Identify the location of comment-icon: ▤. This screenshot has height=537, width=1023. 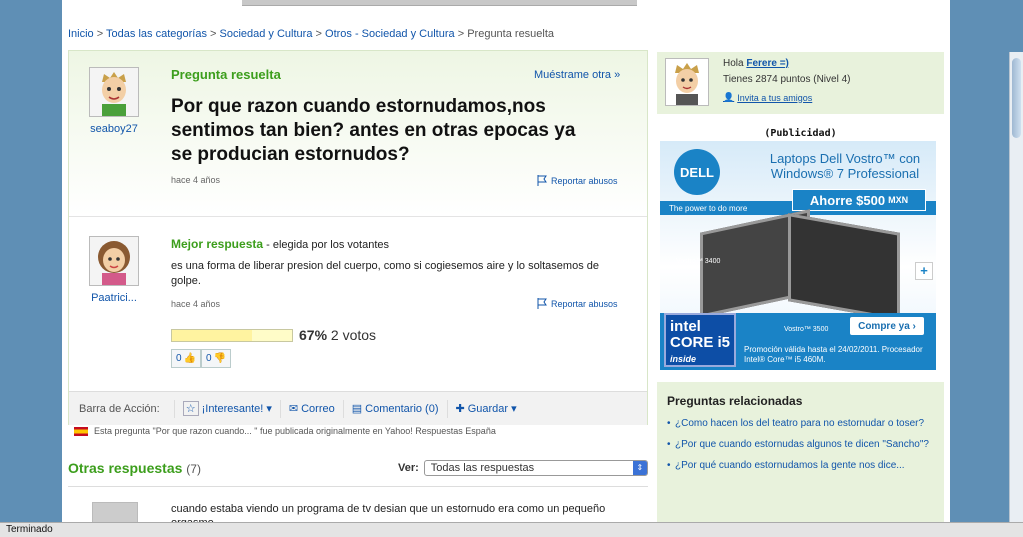
(357, 409).